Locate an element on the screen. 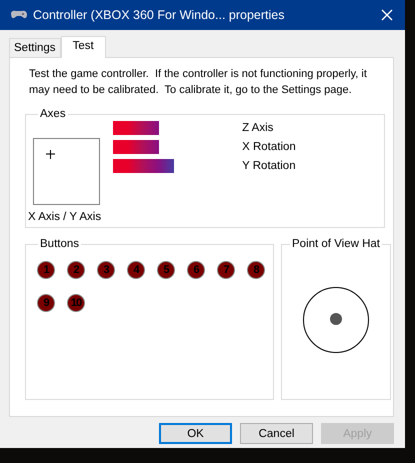  controller-button-indicator: 5 is located at coordinates (166, 270).